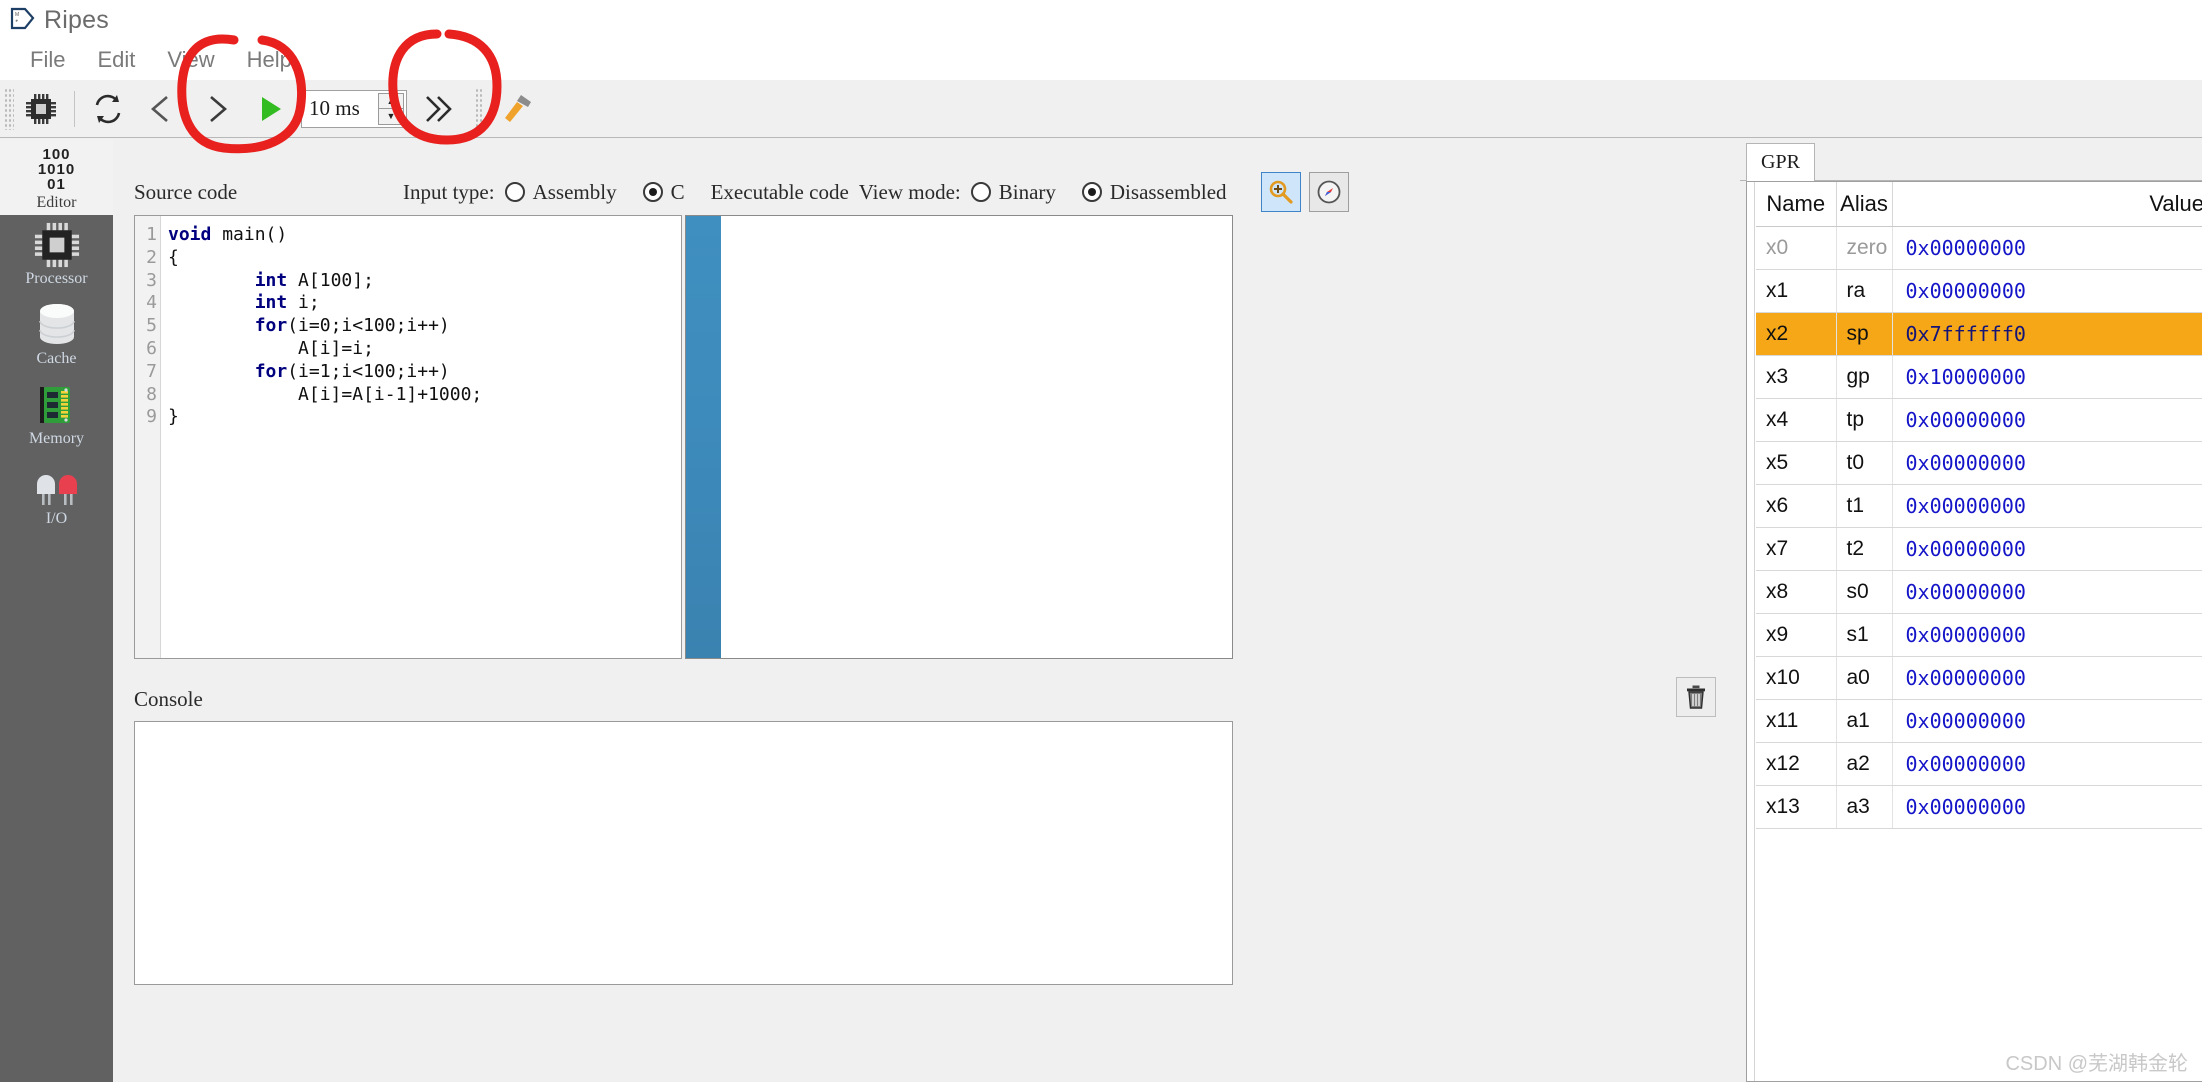 This screenshot has width=2202, height=1082. I want to click on radio-disassembled, so click(1091, 192).